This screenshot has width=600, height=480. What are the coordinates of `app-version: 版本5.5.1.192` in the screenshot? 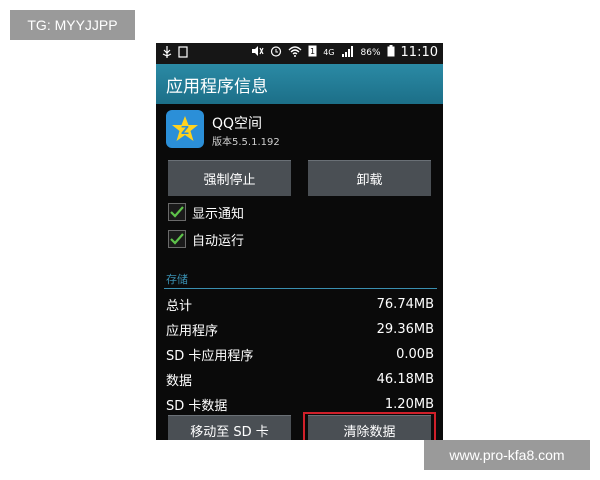 It's located at (246, 142).